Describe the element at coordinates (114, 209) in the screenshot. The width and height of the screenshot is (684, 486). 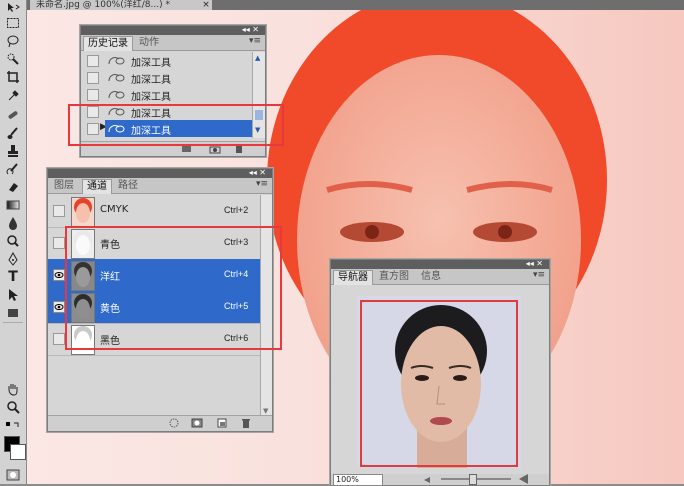
I see `channel-name: CMYK` at that location.